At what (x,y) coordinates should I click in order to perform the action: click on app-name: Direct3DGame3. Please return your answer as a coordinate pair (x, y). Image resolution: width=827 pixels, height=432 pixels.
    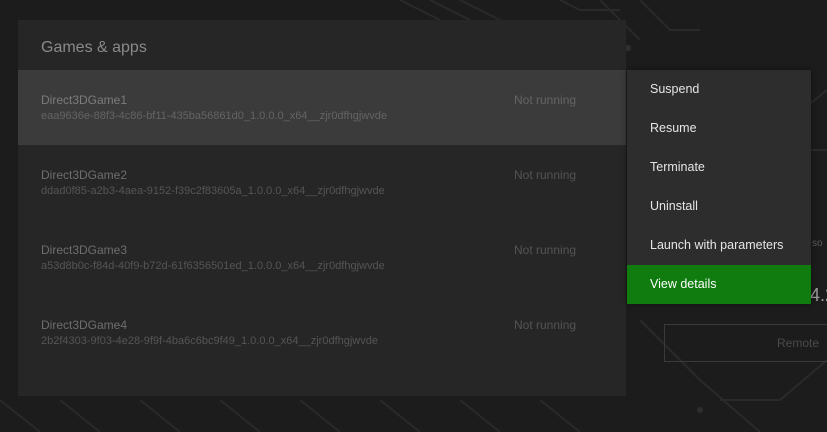
    Looking at the image, I should click on (84, 250).